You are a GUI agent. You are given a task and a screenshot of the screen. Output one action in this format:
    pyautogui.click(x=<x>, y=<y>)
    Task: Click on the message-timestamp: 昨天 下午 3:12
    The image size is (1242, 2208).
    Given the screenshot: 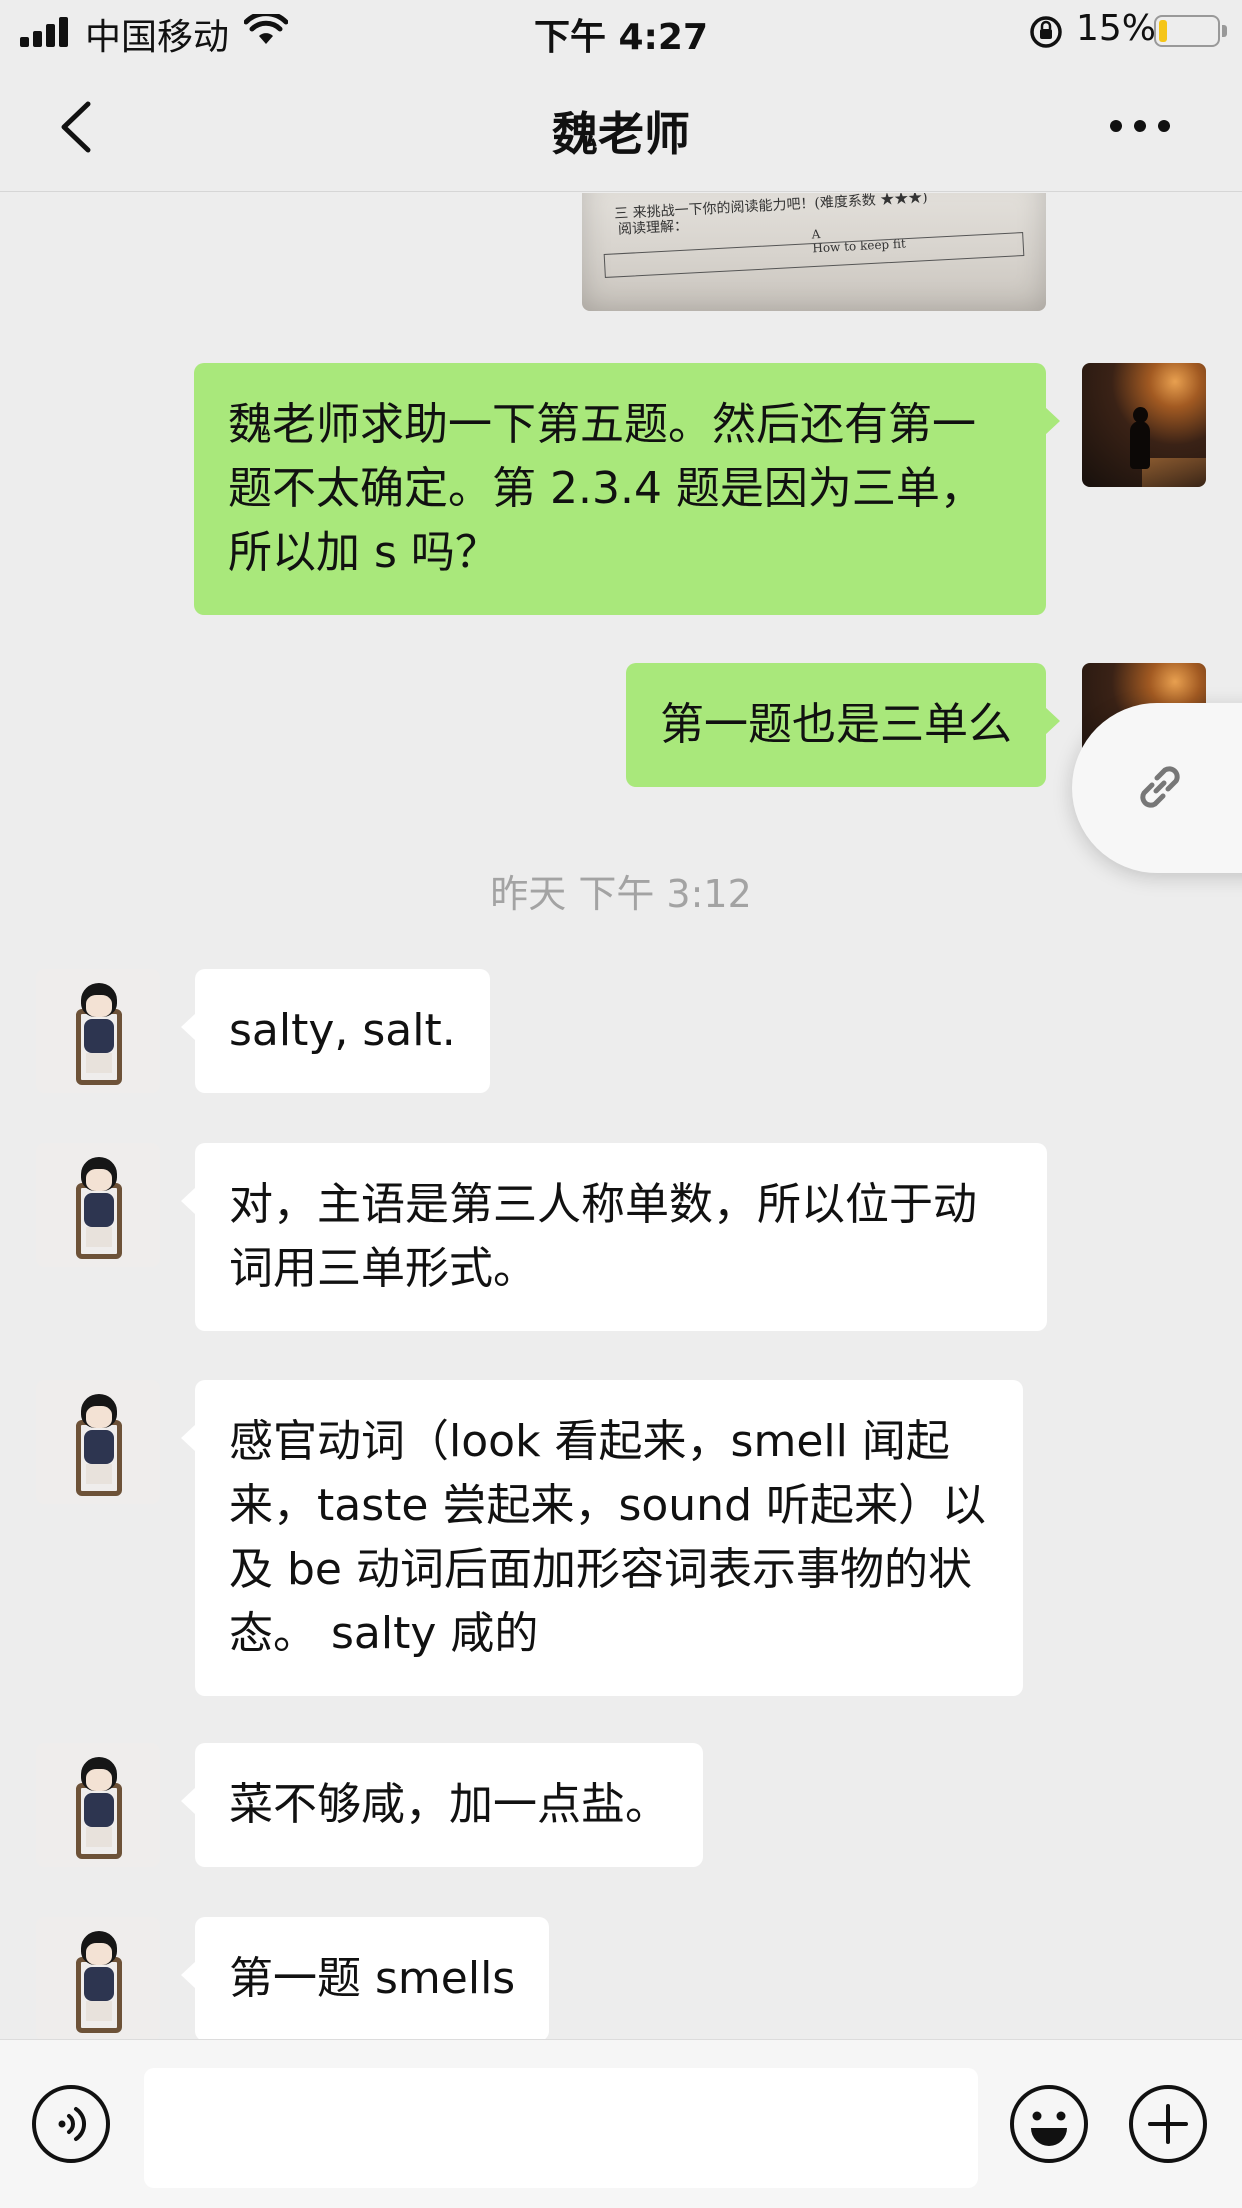 What is the action you would take?
    pyautogui.click(x=621, y=894)
    